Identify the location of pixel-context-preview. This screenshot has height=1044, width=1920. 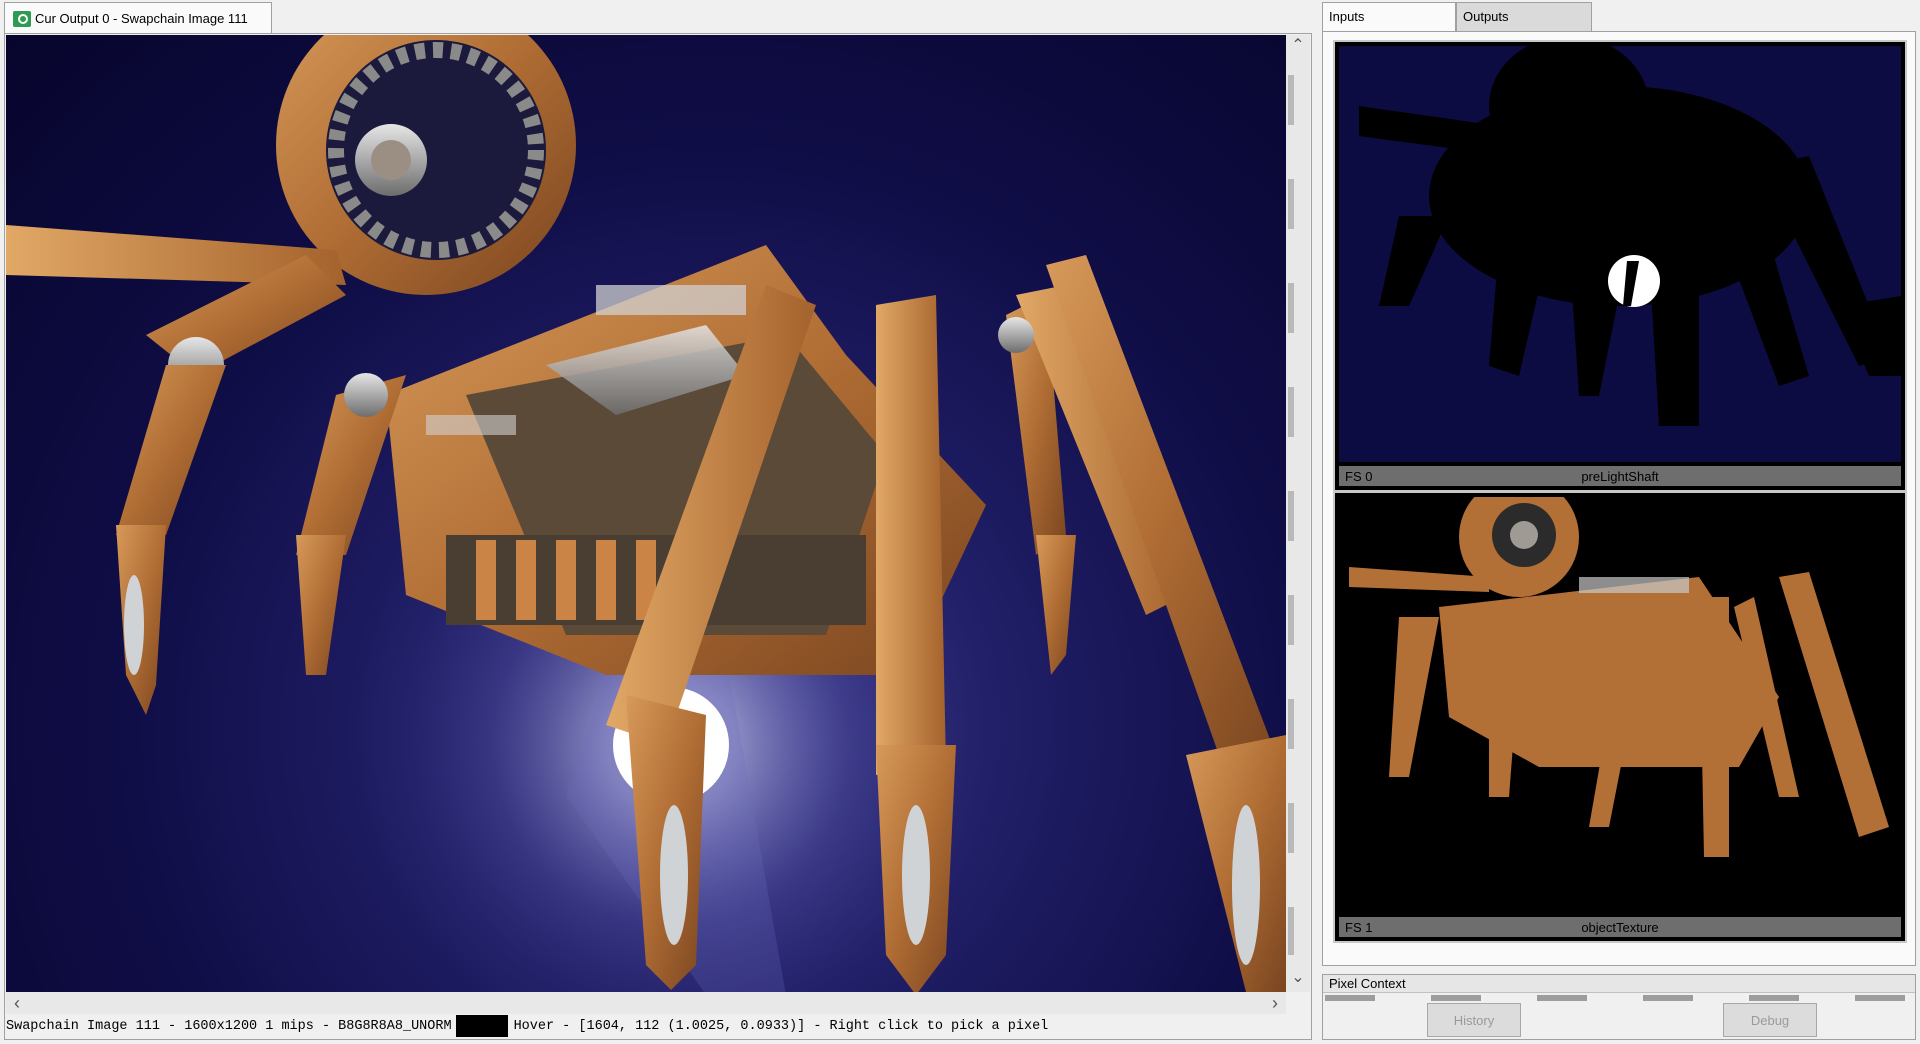
(1619, 998).